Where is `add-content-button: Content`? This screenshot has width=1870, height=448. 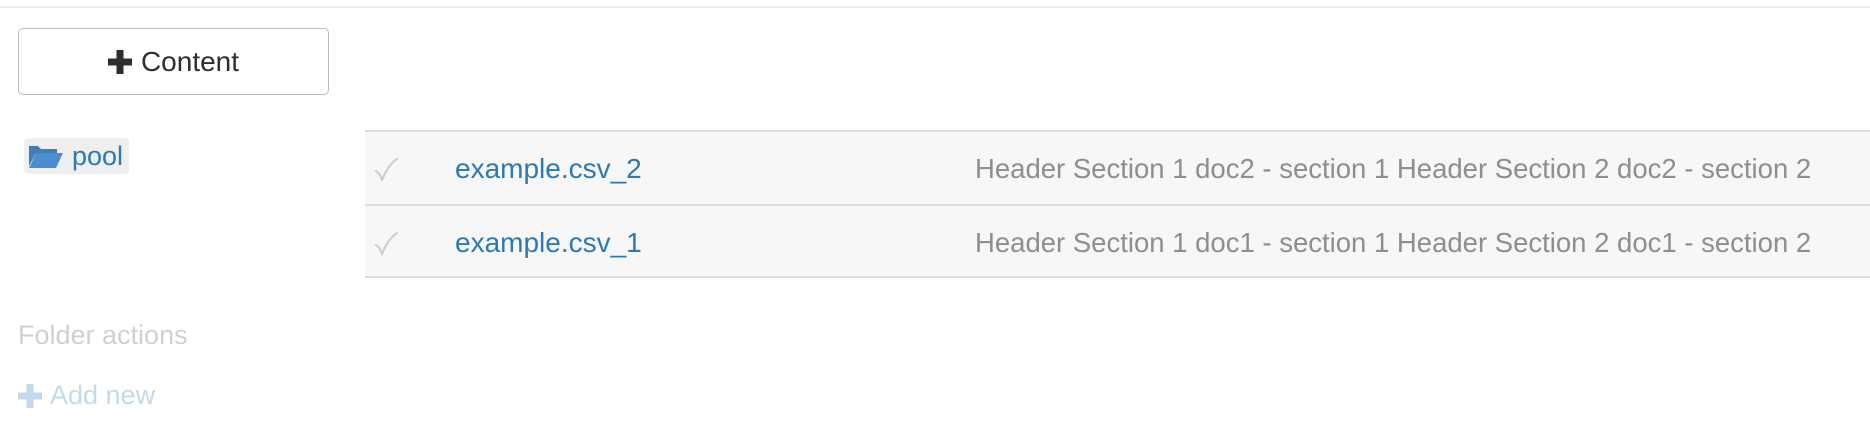
add-content-button: Content is located at coordinates (173, 61).